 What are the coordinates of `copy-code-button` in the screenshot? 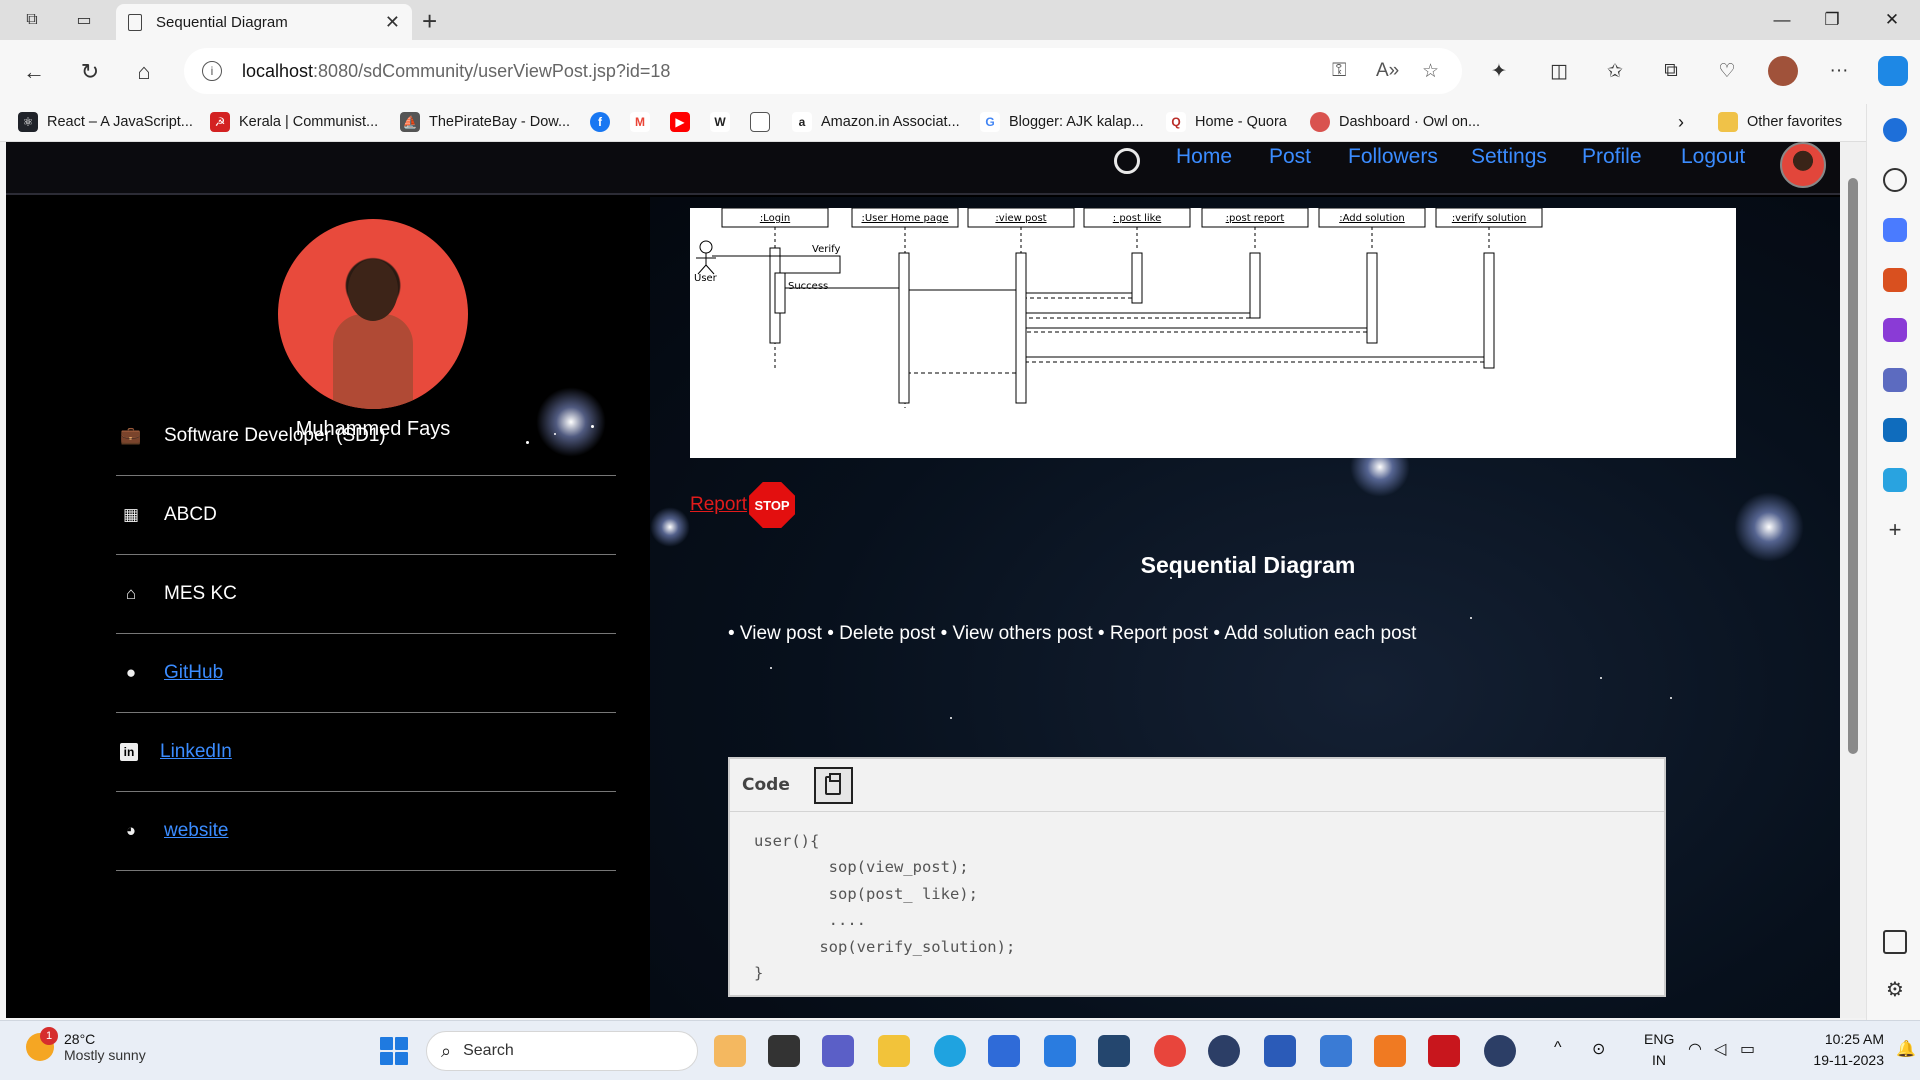 It's located at (833, 785).